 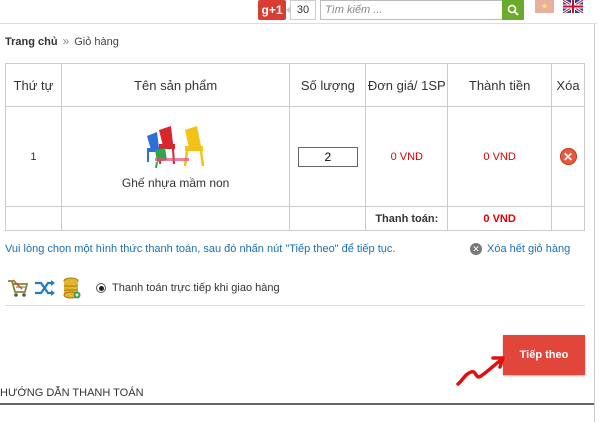 I want to click on delete-cell: ✕, so click(x=568, y=156).